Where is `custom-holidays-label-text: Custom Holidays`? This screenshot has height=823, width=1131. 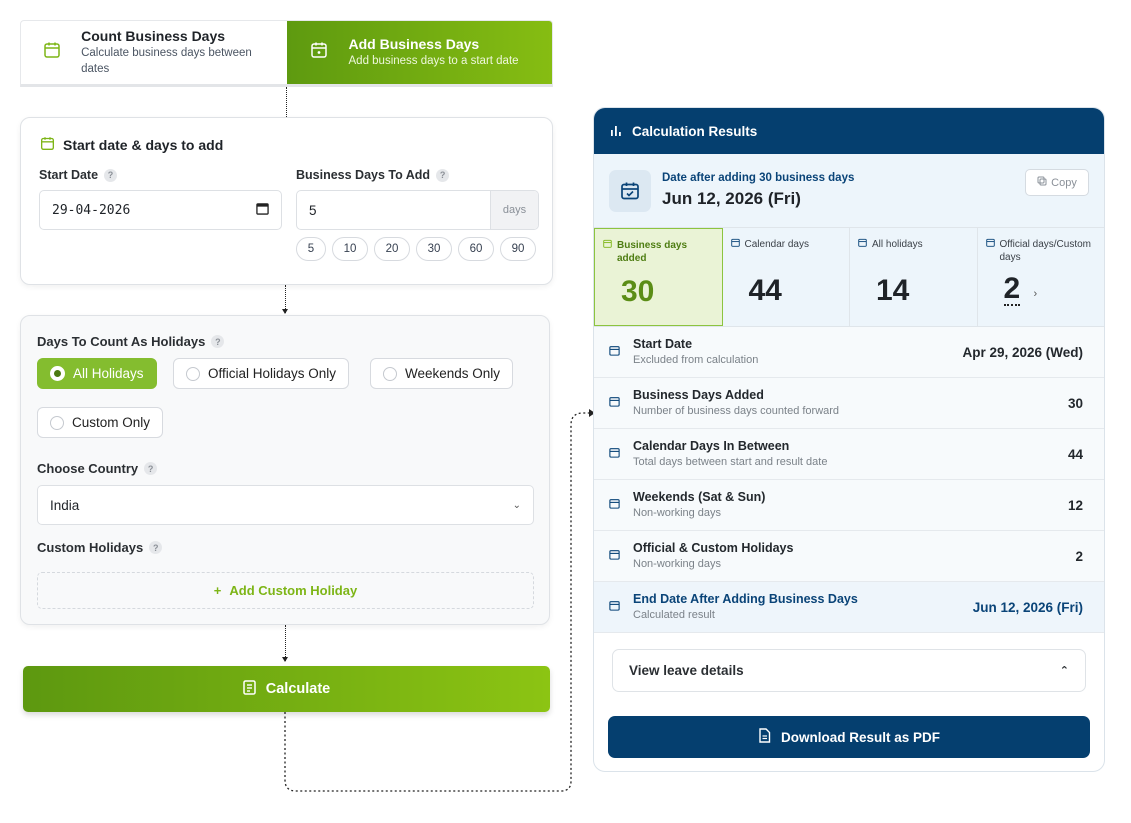 custom-holidays-label-text: Custom Holidays is located at coordinates (90, 547).